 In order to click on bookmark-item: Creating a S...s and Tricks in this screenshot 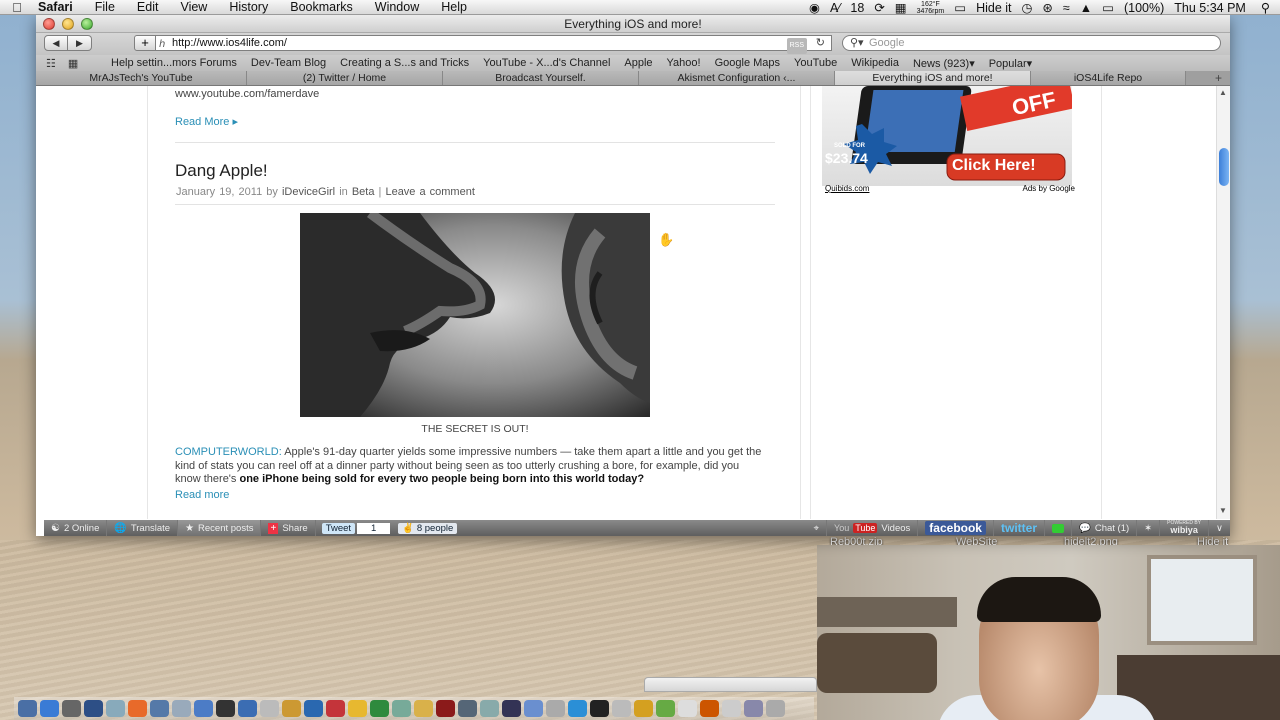, I will do `click(404, 63)`.